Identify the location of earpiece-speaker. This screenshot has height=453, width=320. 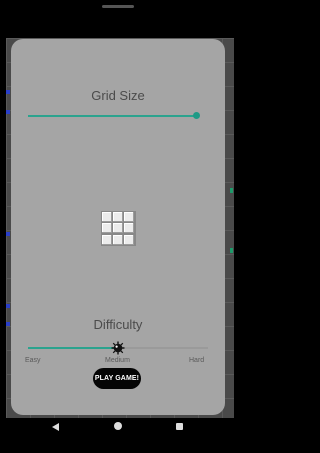
(118, 6).